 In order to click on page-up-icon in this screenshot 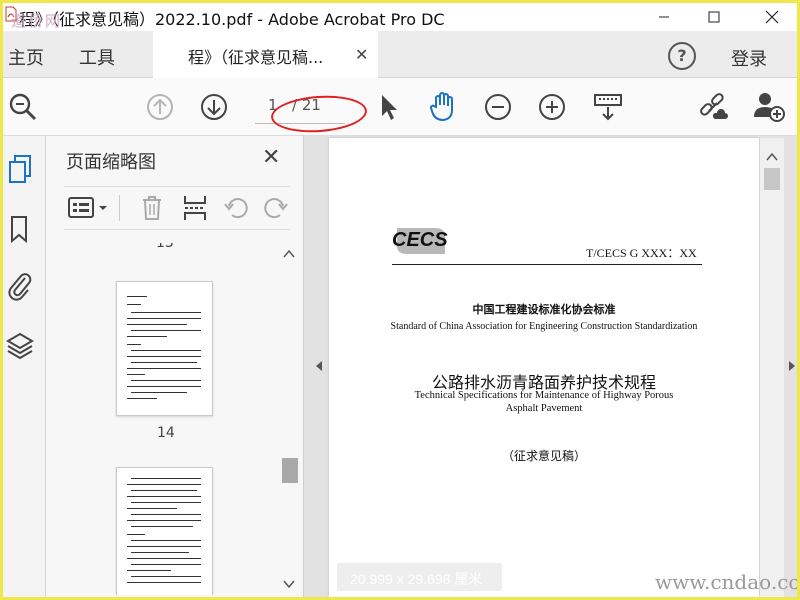, I will do `click(160, 107)`.